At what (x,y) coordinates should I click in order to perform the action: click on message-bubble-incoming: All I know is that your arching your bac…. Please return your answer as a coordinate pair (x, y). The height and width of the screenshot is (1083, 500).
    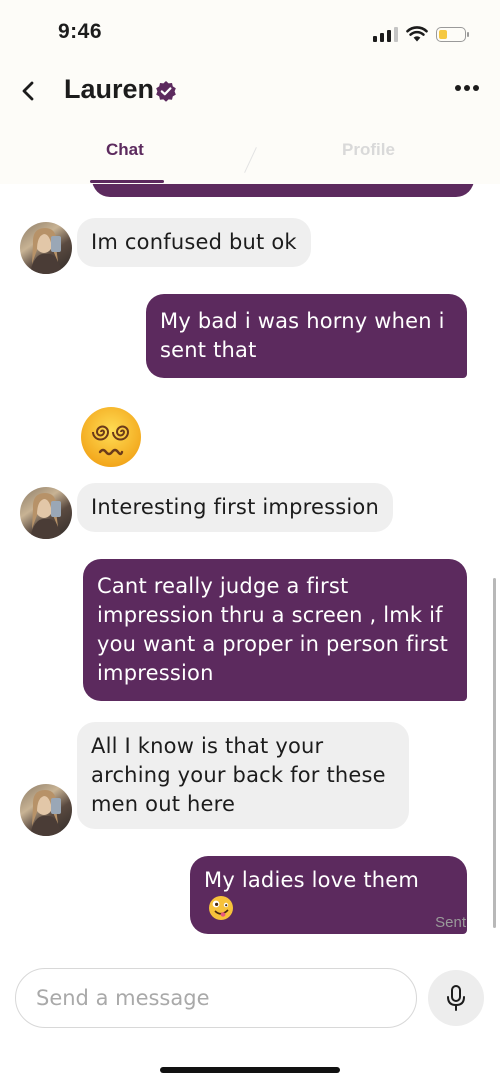
    Looking at the image, I should click on (243, 775).